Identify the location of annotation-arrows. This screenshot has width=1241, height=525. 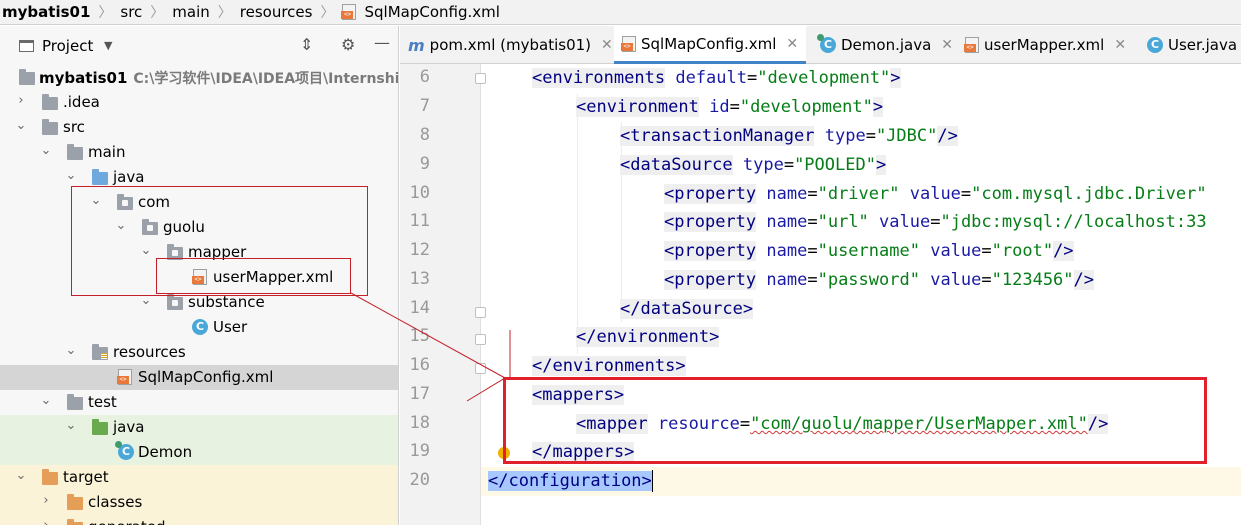
(430, 347).